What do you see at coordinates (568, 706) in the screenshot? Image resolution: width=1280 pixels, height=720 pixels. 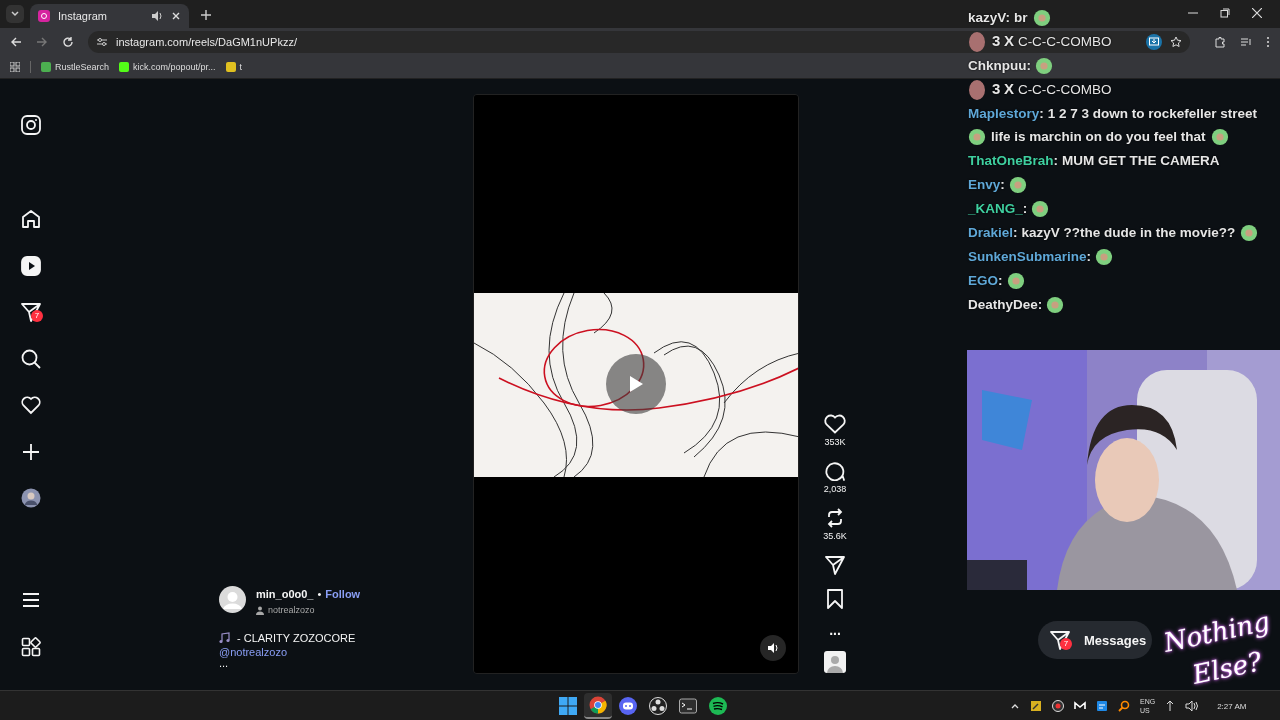 I see `windows-logo-icon` at bounding box center [568, 706].